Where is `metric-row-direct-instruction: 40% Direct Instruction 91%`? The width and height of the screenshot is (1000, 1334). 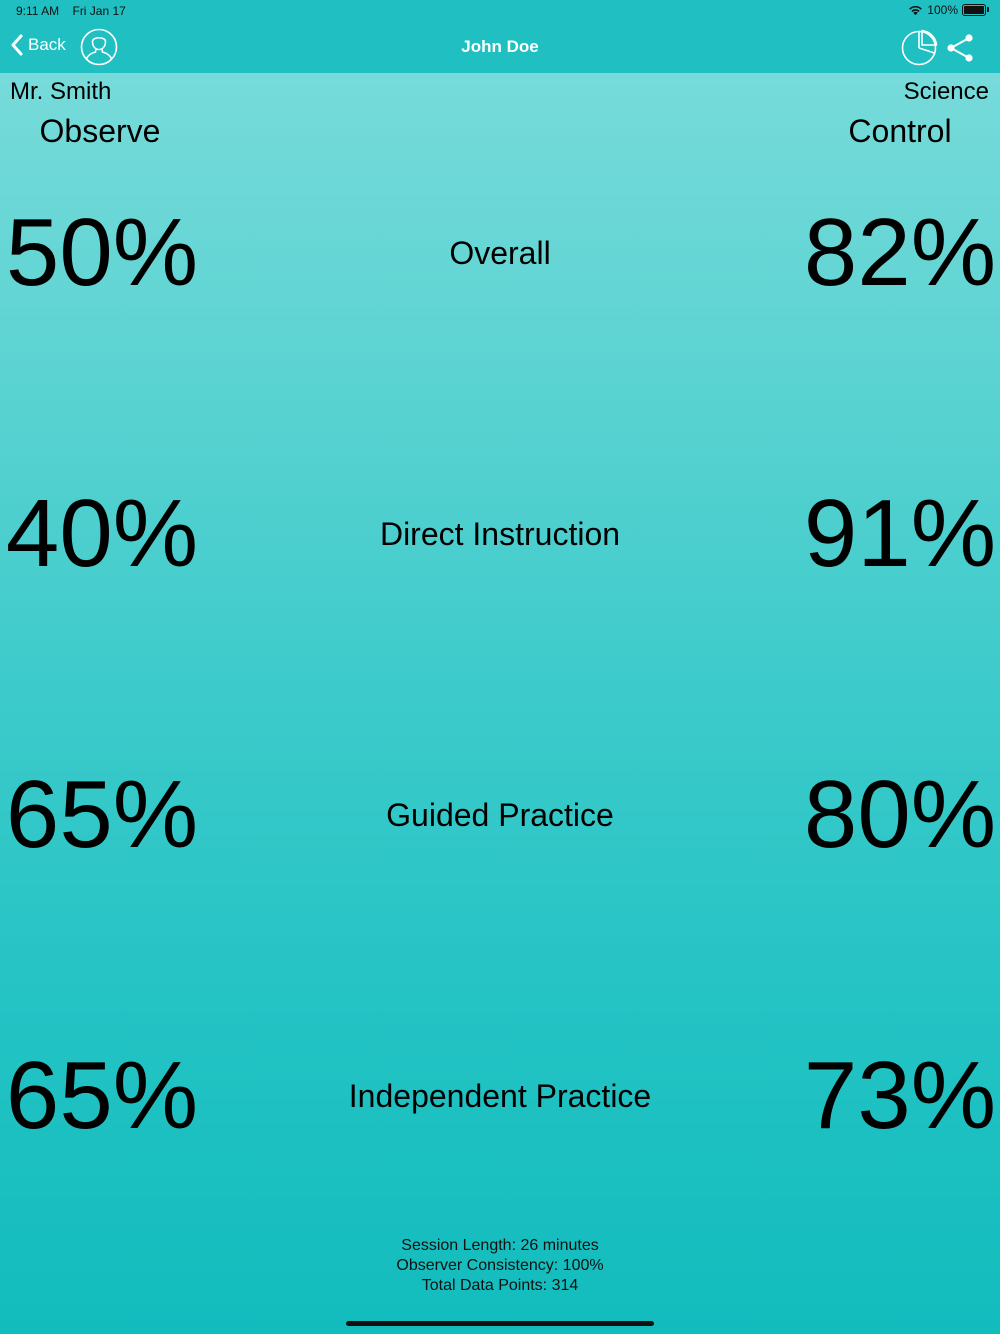 metric-row-direct-instruction: 40% Direct Instruction 91% is located at coordinates (500, 534).